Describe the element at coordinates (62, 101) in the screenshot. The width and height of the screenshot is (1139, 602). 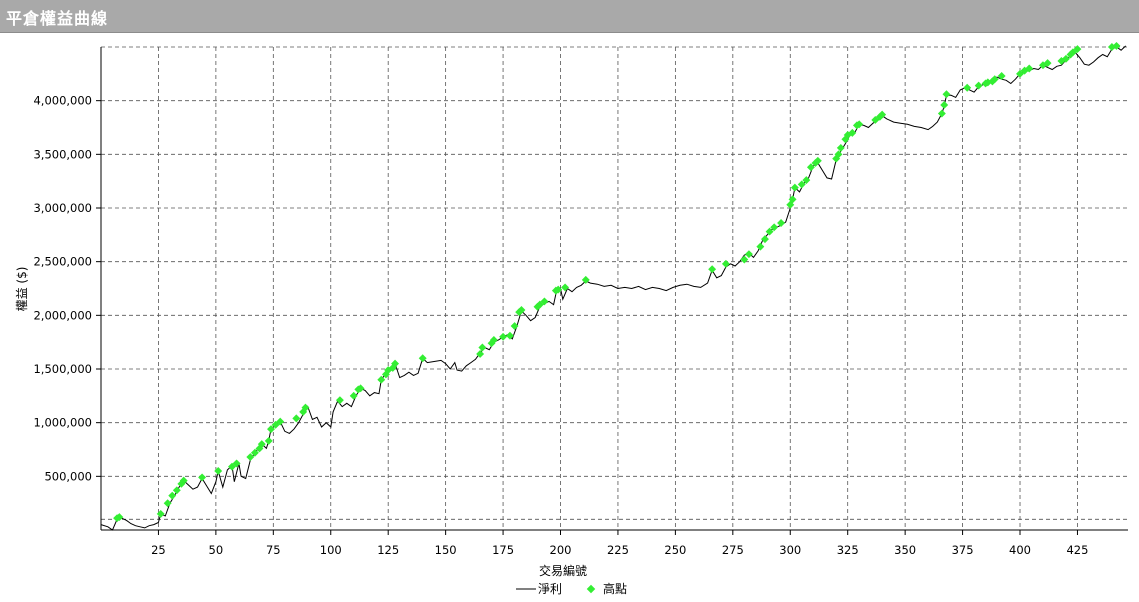
I see `y-tick-label: 4,000,000` at that location.